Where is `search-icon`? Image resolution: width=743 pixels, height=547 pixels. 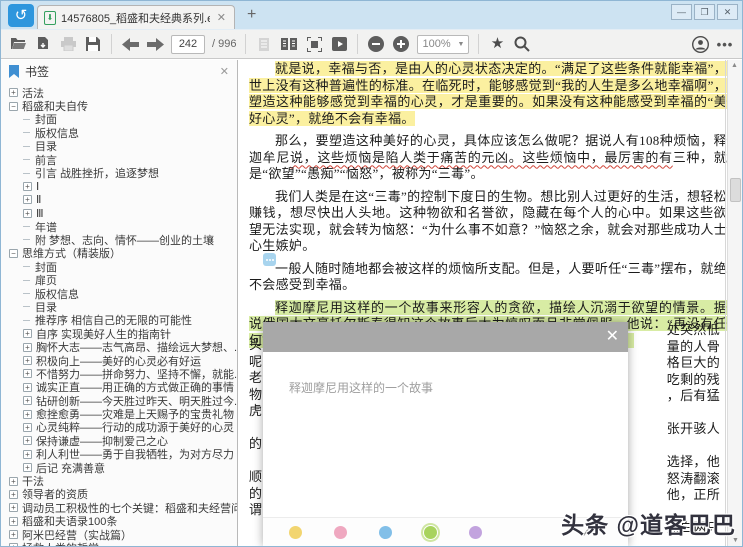 search-icon is located at coordinates (522, 44).